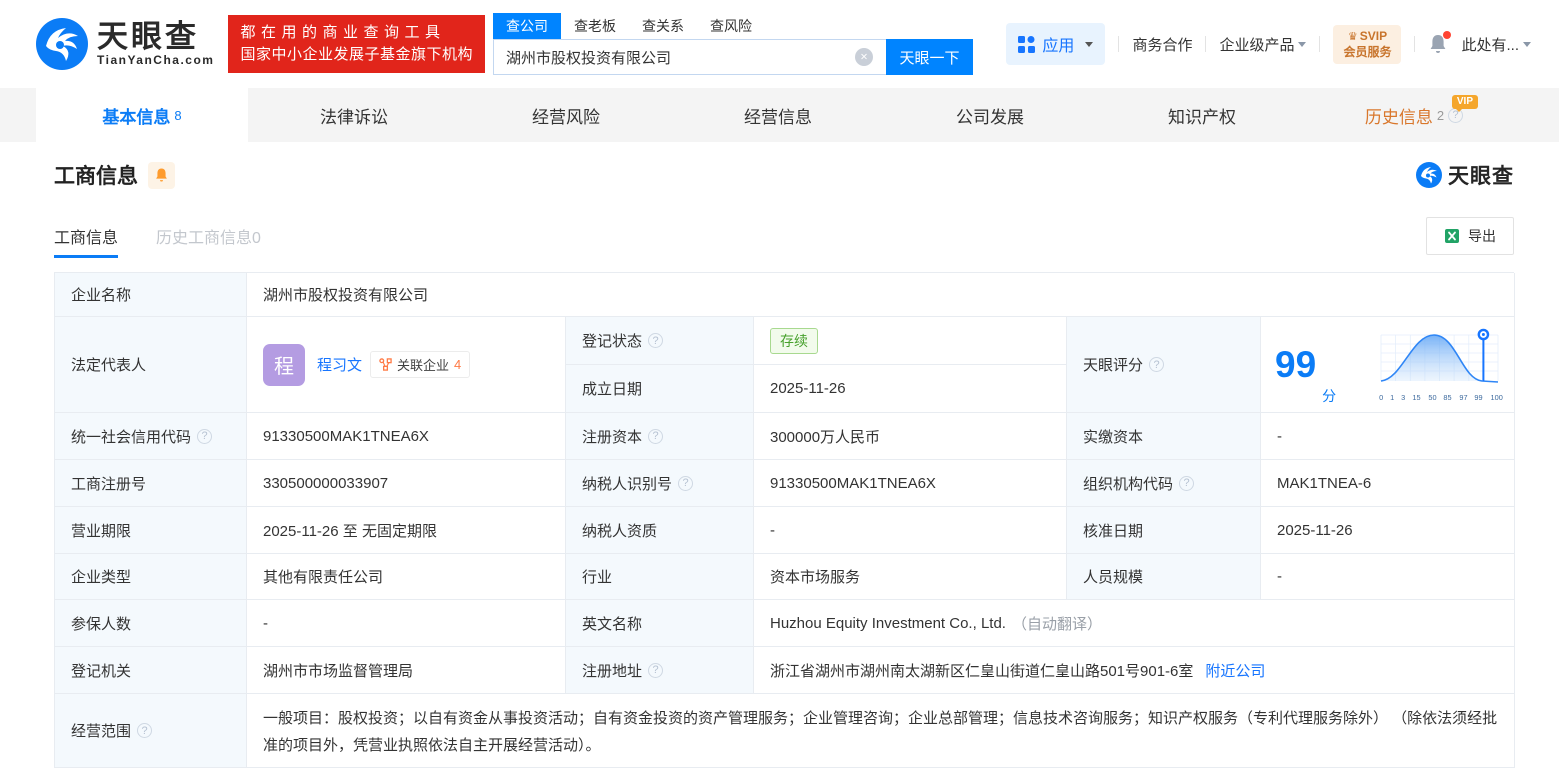 Image resolution: width=1559 pixels, height=768 pixels. I want to click on legal-rep-name-link: 程习文, so click(339, 364).